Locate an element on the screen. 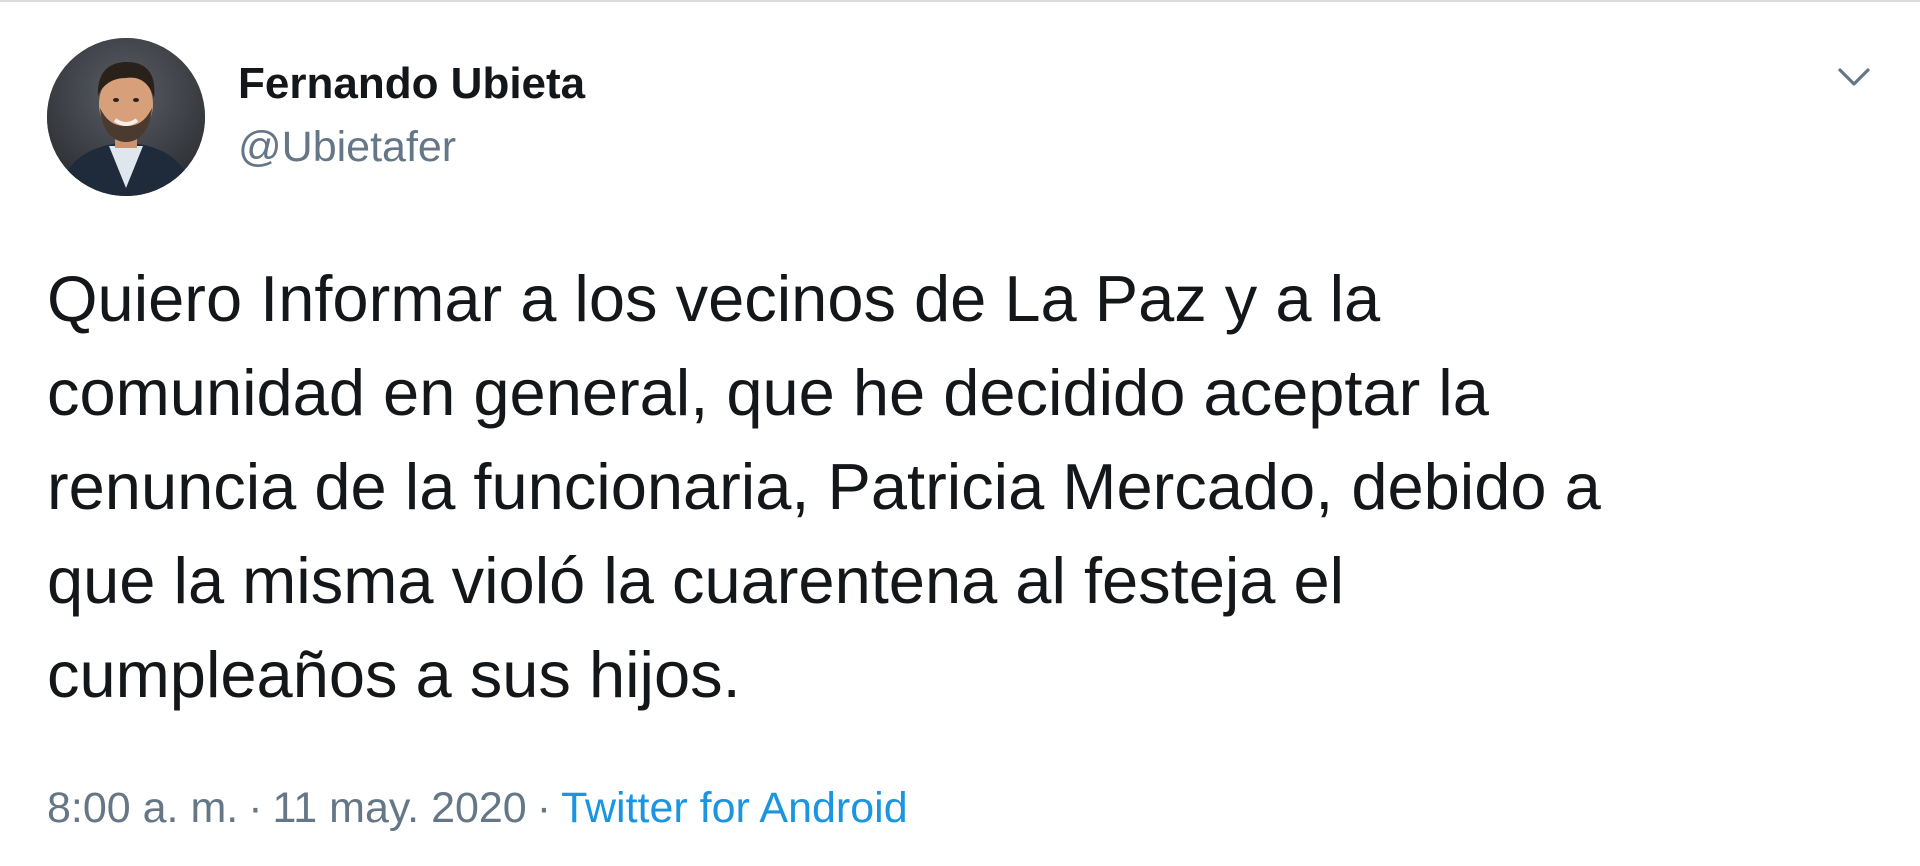 This screenshot has height=866, width=1920. chevron-down-icon is located at coordinates (1854, 78).